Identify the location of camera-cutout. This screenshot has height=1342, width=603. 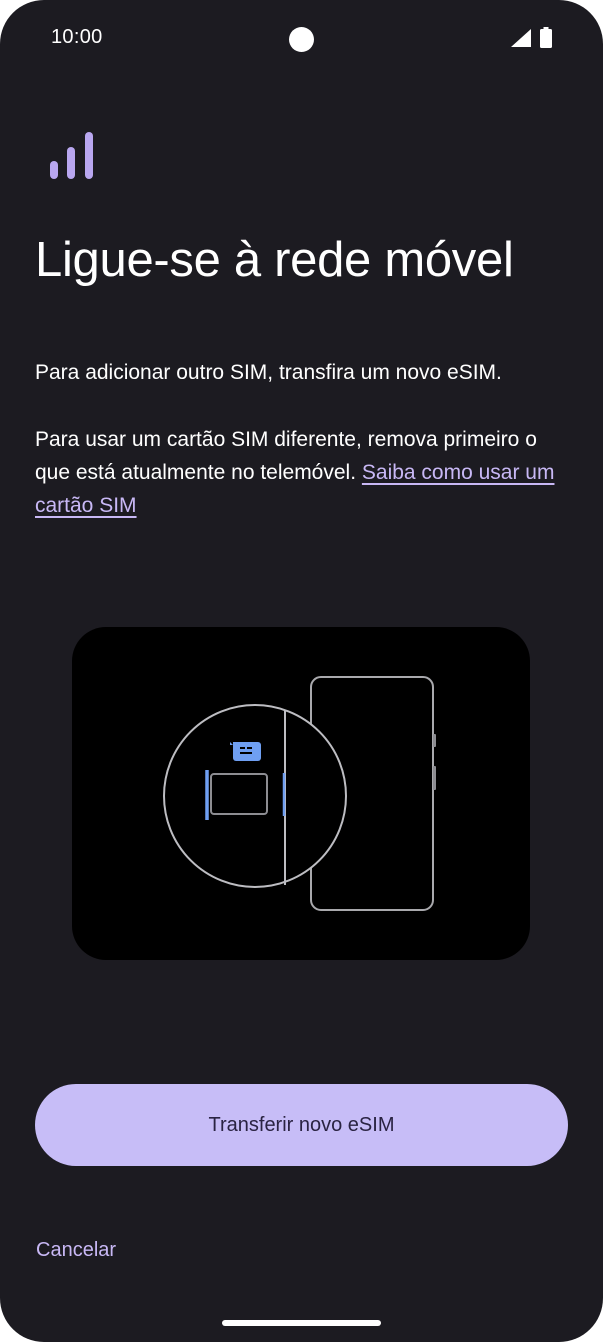
(301, 39).